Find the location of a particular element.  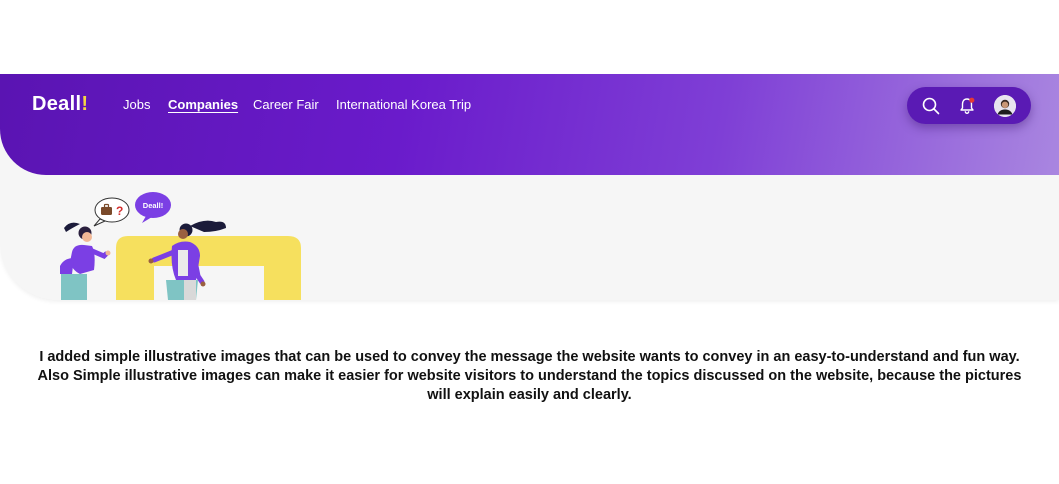

brand-name: Deall is located at coordinates (57, 104).